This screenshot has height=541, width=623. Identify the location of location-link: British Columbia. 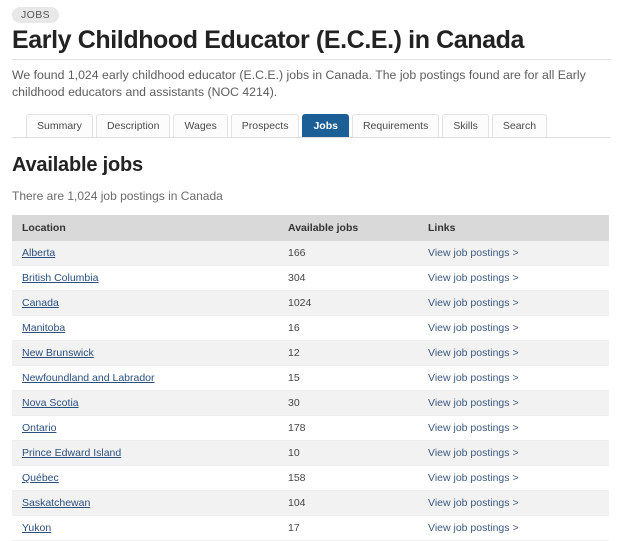
(60, 278).